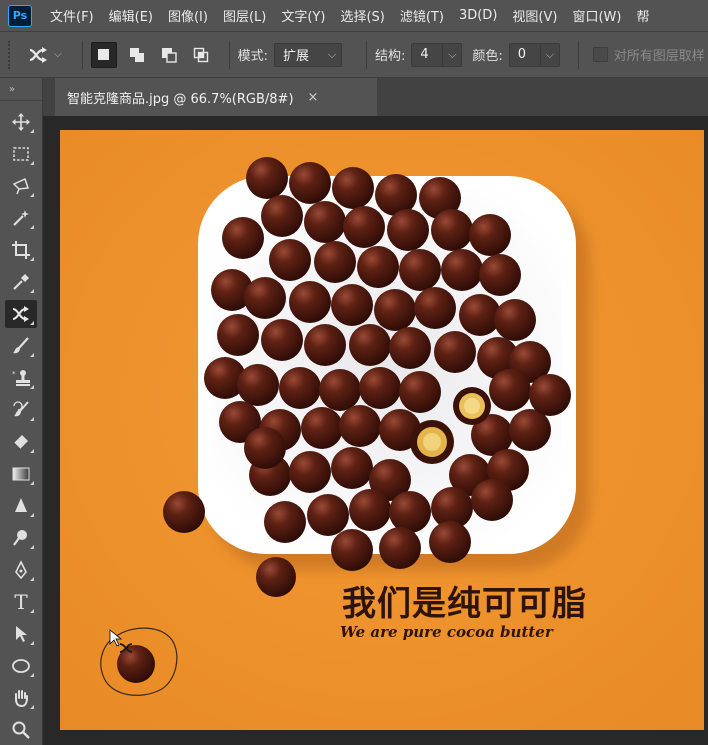 This screenshot has width=708, height=745. What do you see at coordinates (534, 15) in the screenshot?
I see `menu-view: 视图(V)` at bounding box center [534, 15].